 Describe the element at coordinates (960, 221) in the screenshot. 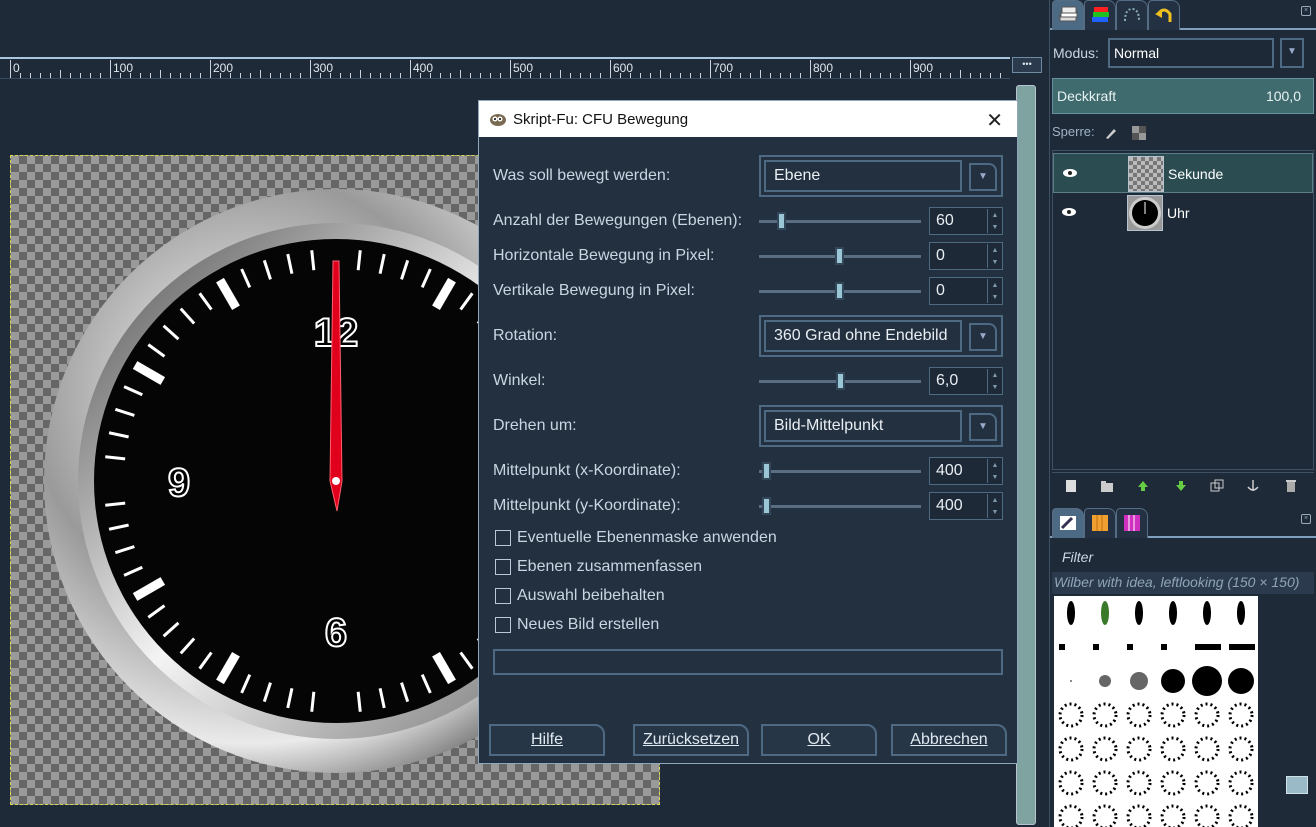

I see `count-value: 60` at that location.